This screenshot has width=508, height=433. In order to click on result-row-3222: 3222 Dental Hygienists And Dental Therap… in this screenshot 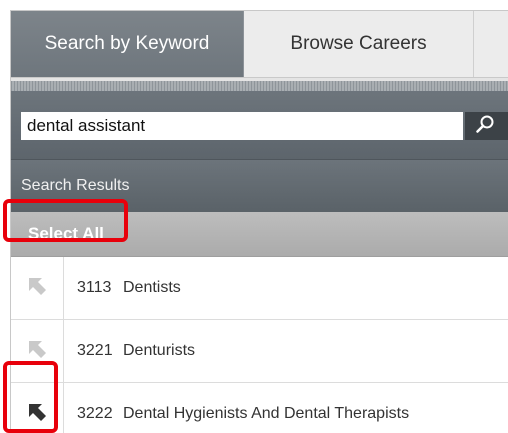, I will do `click(259, 408)`.